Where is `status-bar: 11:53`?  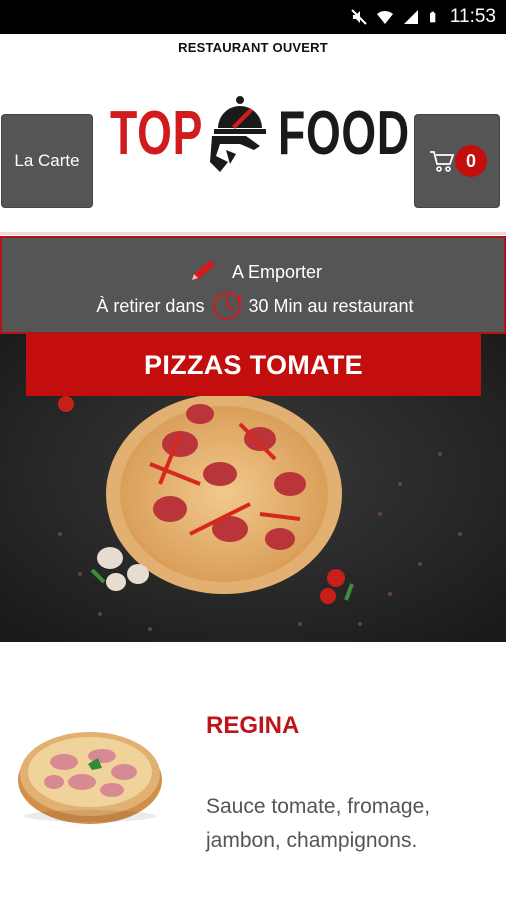
status-bar: 11:53 is located at coordinates (253, 17).